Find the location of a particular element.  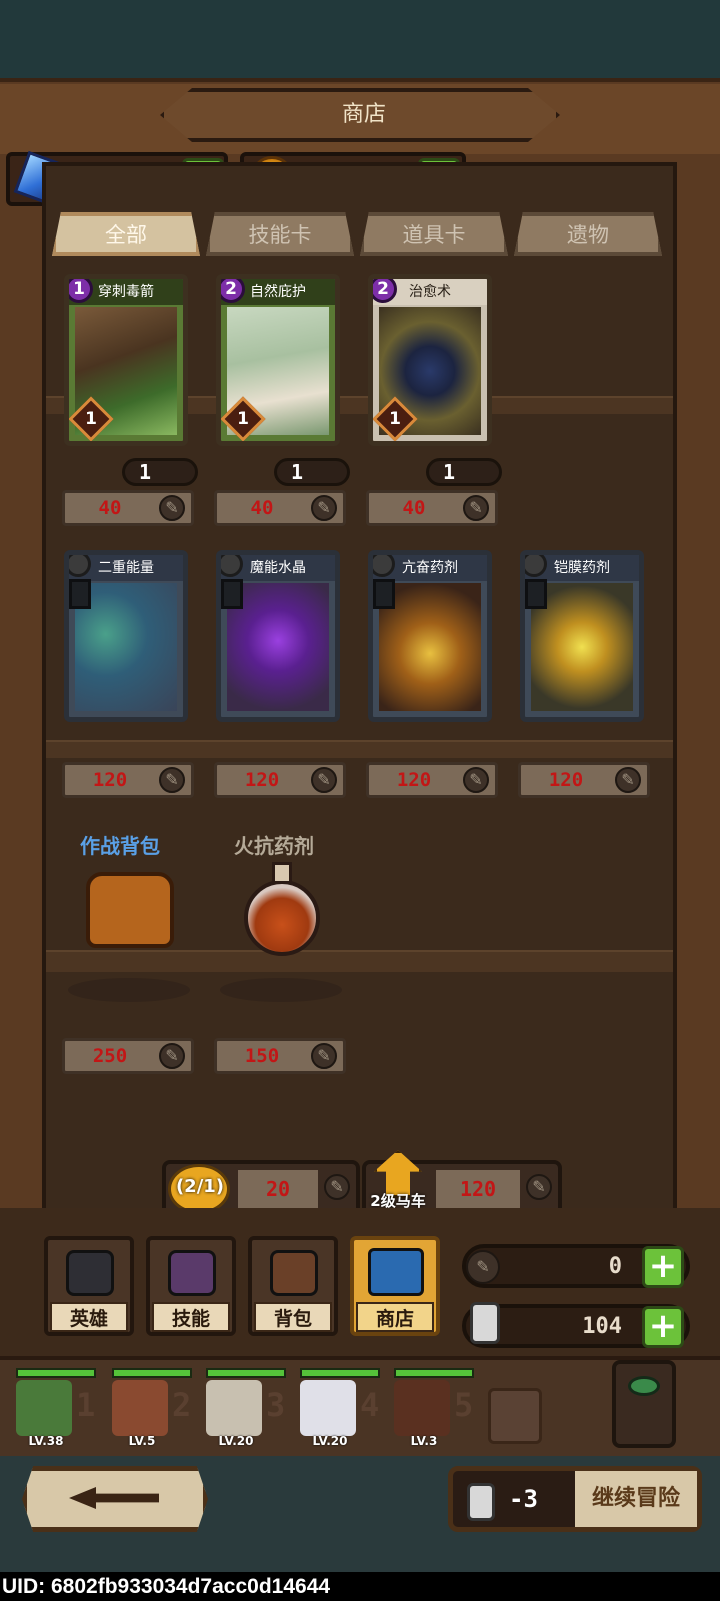

hero-slot-number: 4 is located at coordinates (370, 1405).